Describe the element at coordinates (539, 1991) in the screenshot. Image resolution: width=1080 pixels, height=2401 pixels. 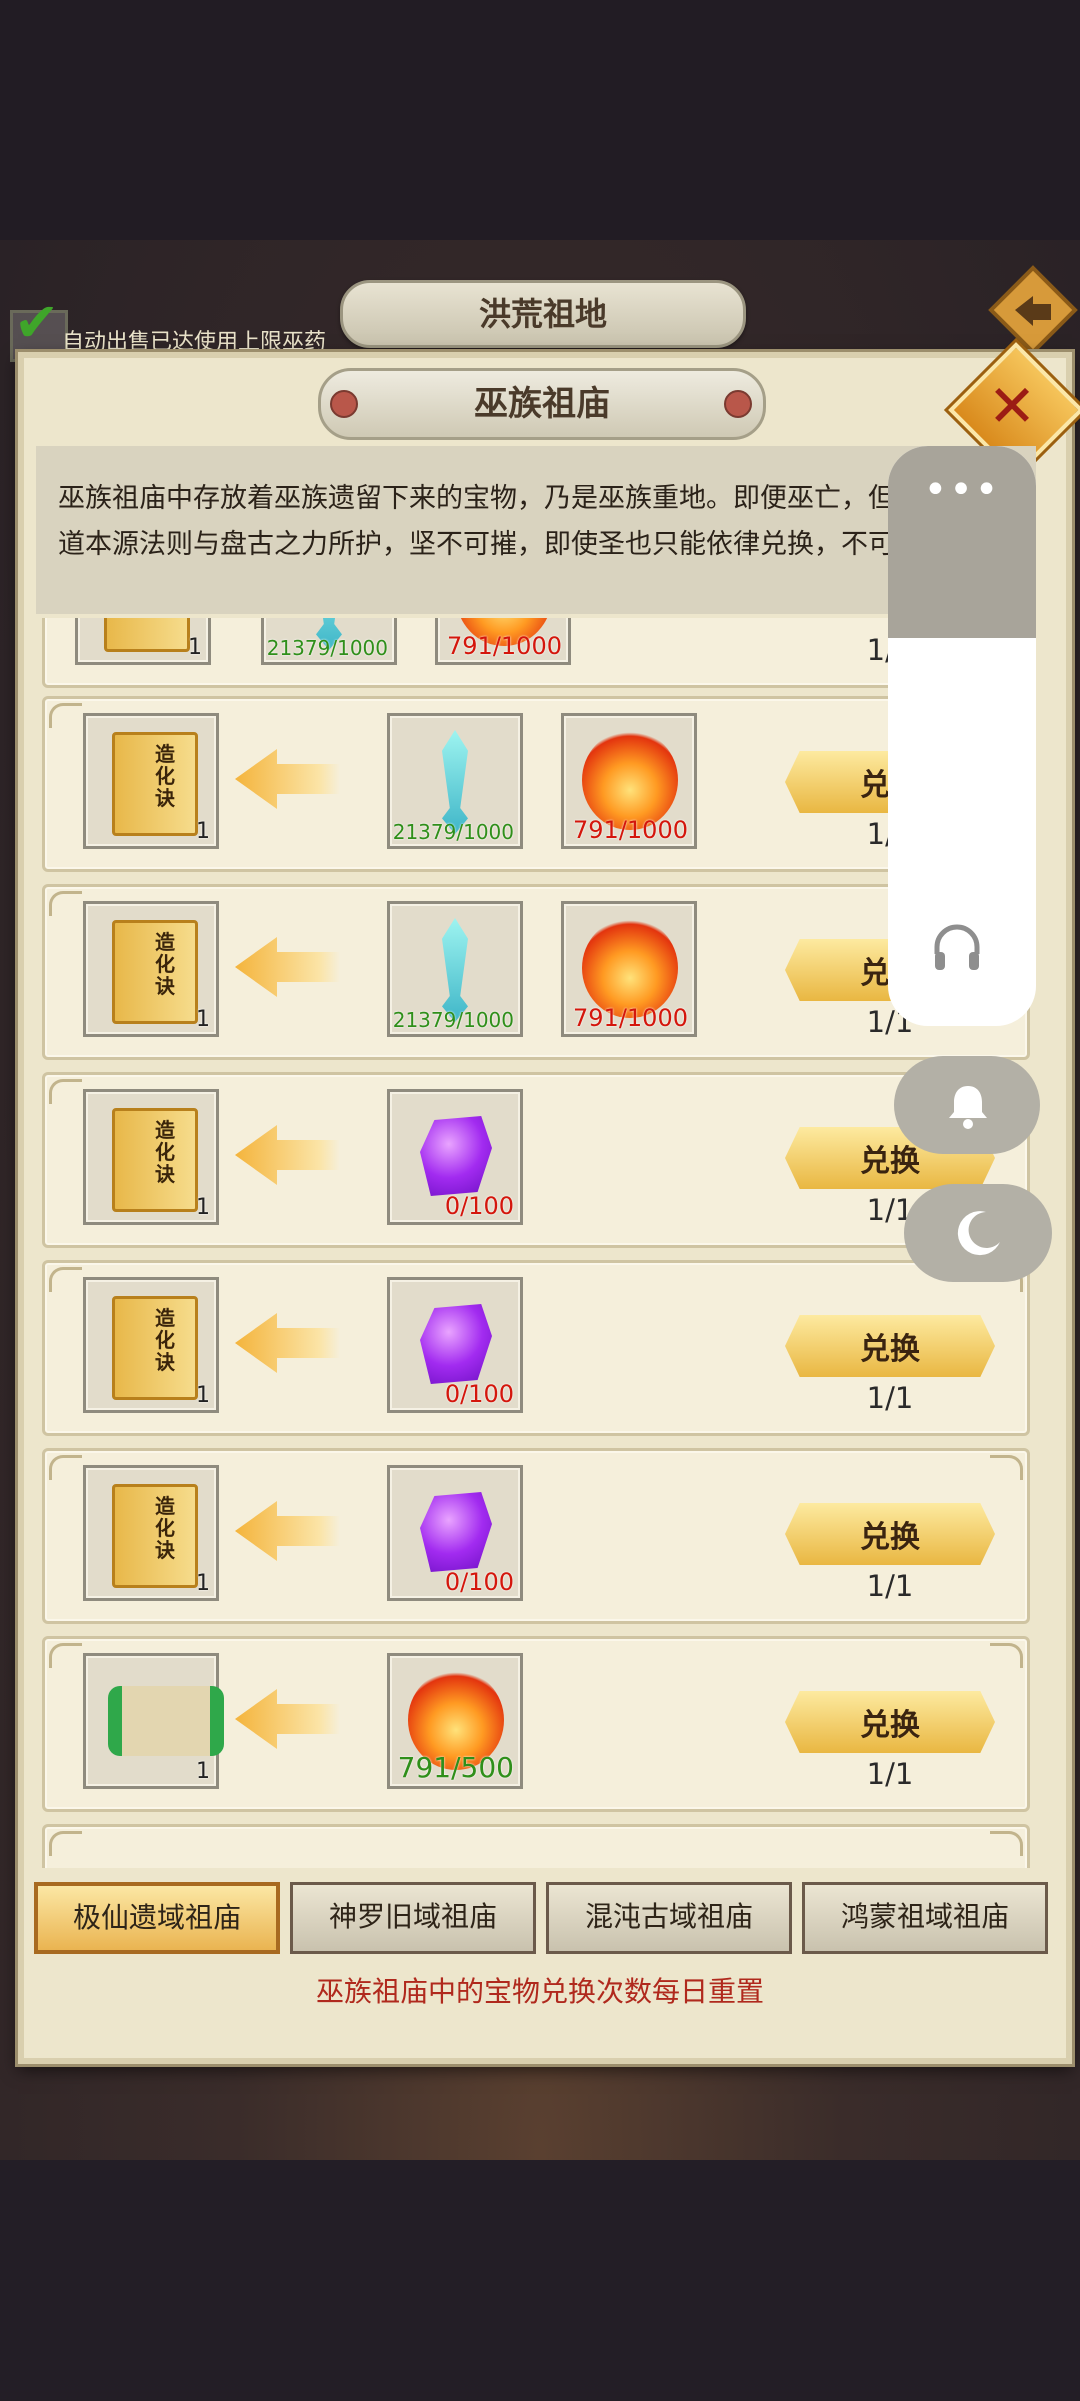
I see `reset-notice: 巫族祖庙中的宝物兑换次数每日重置` at that location.